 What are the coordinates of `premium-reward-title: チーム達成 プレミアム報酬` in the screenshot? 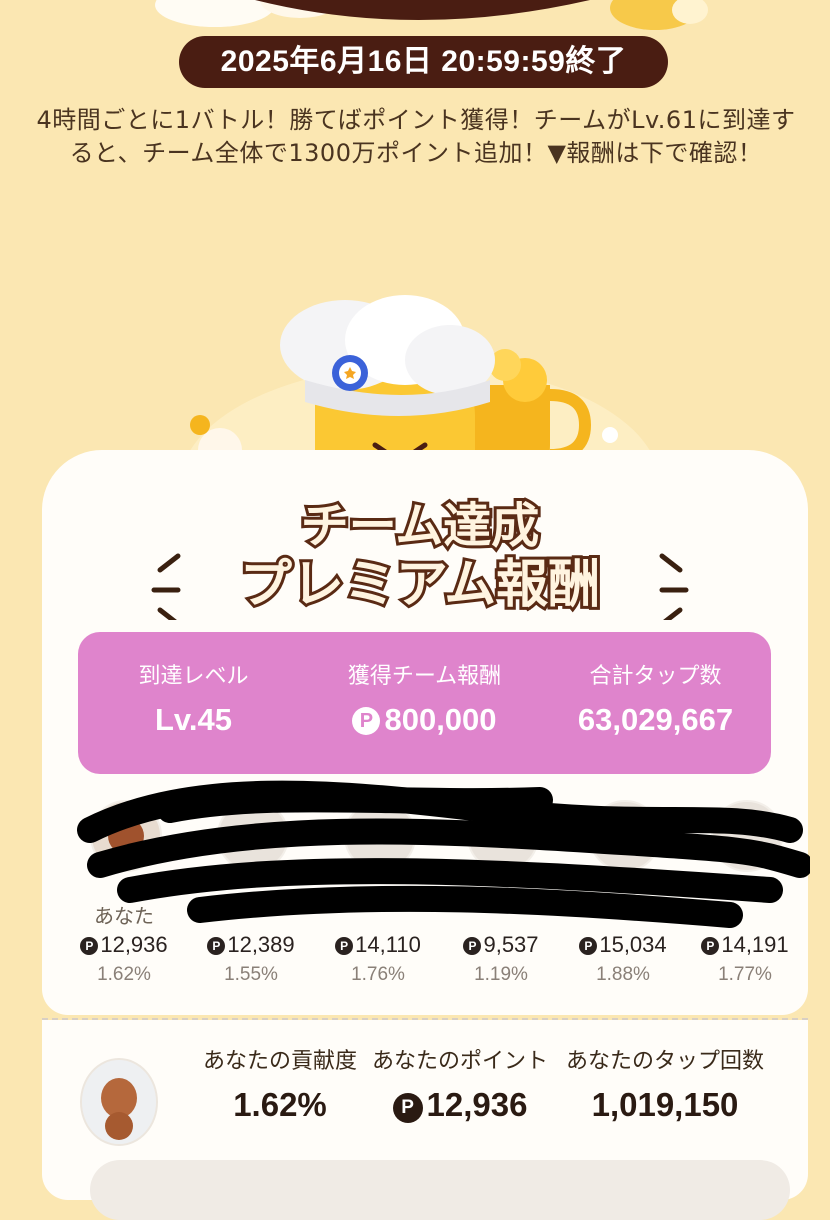 It's located at (420, 557).